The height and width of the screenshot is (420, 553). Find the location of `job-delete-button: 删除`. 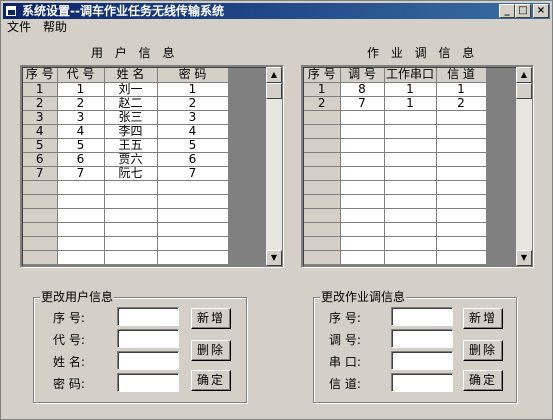

job-delete-button: 删除 is located at coordinates (483, 350).